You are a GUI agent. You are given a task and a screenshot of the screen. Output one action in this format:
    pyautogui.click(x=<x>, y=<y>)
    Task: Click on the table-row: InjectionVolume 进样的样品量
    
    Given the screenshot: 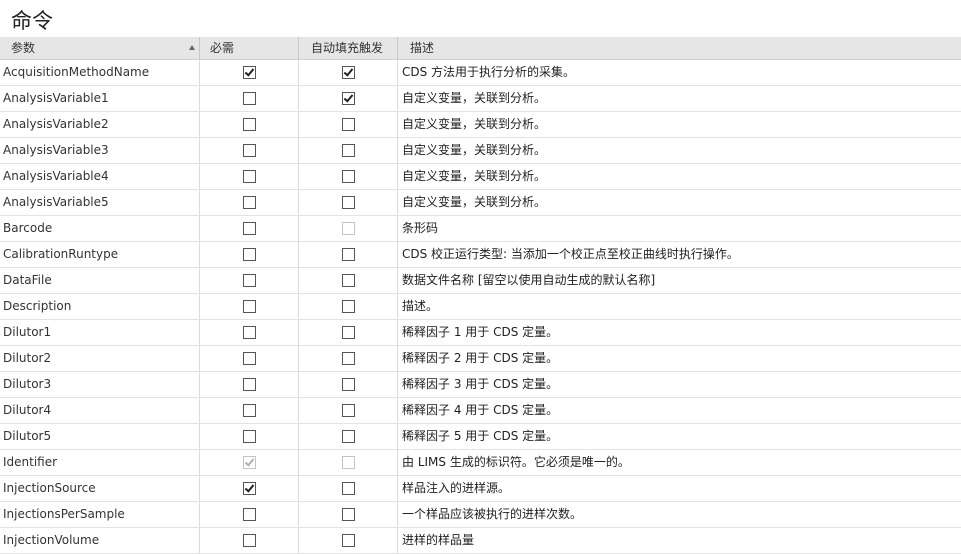 What is the action you would take?
    pyautogui.click(x=480, y=541)
    